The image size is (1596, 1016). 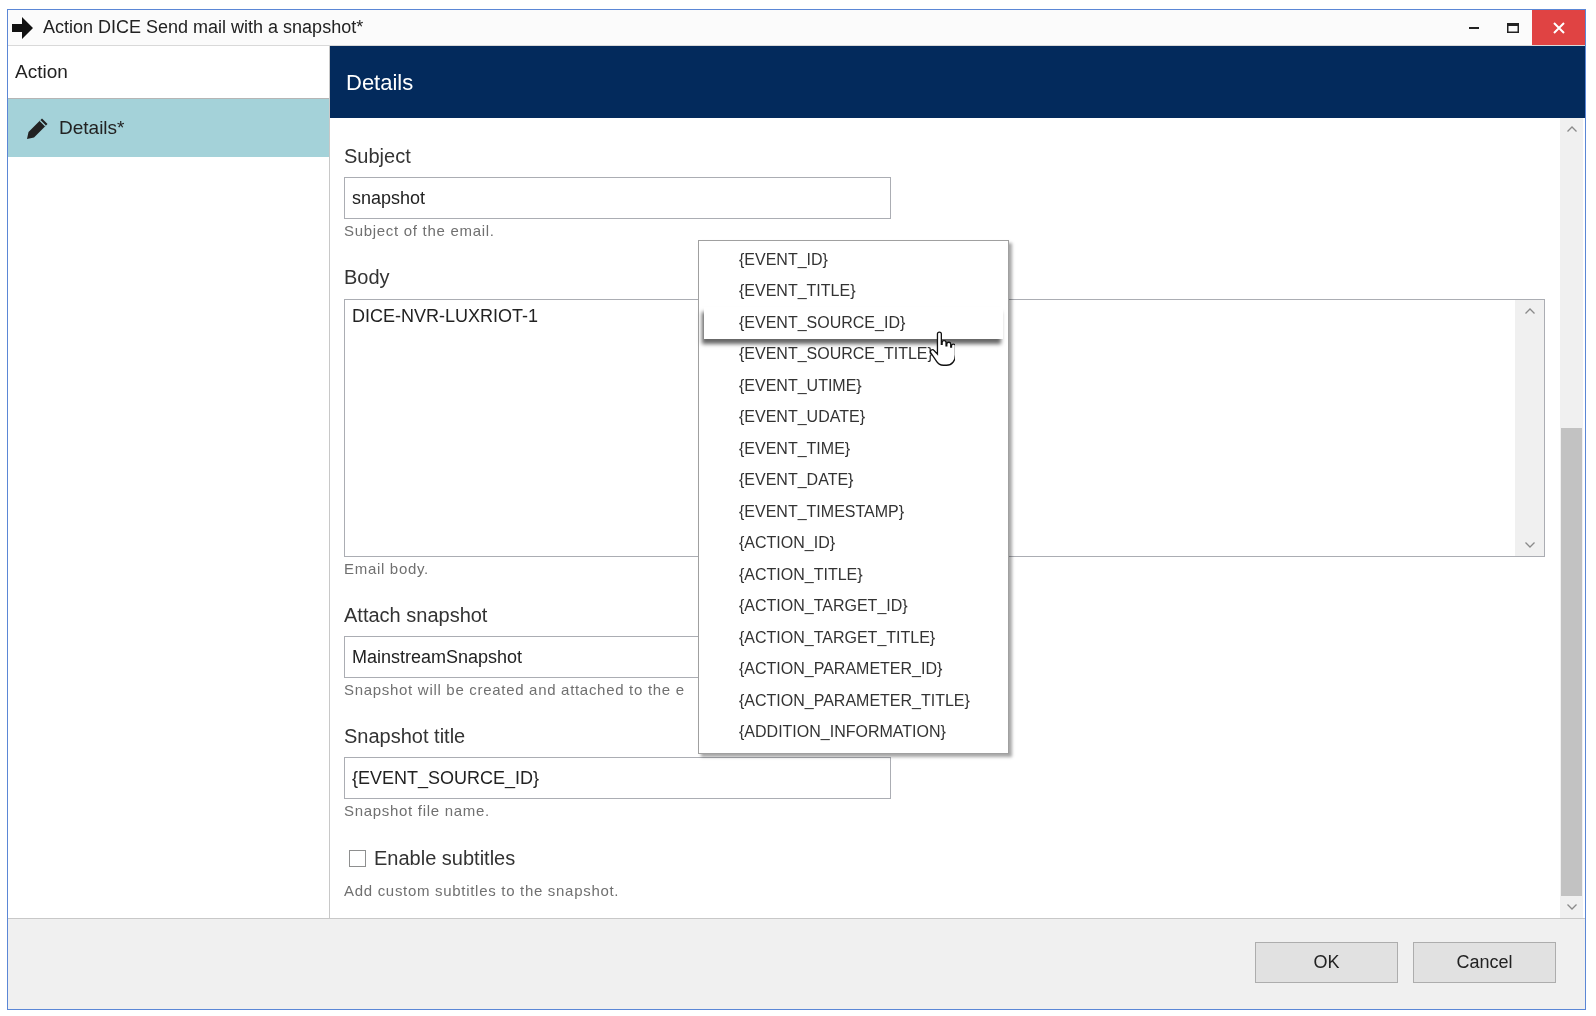 What do you see at coordinates (1473, 27) in the screenshot?
I see `minimize-icon` at bounding box center [1473, 27].